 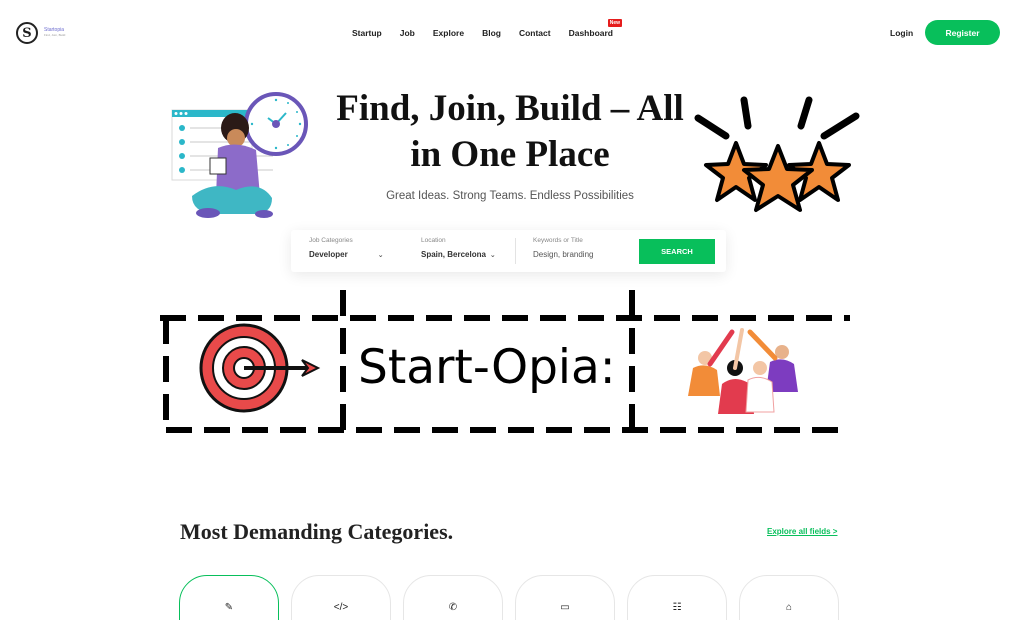 What do you see at coordinates (229, 597) in the screenshot?
I see `category-card: ✎` at bounding box center [229, 597].